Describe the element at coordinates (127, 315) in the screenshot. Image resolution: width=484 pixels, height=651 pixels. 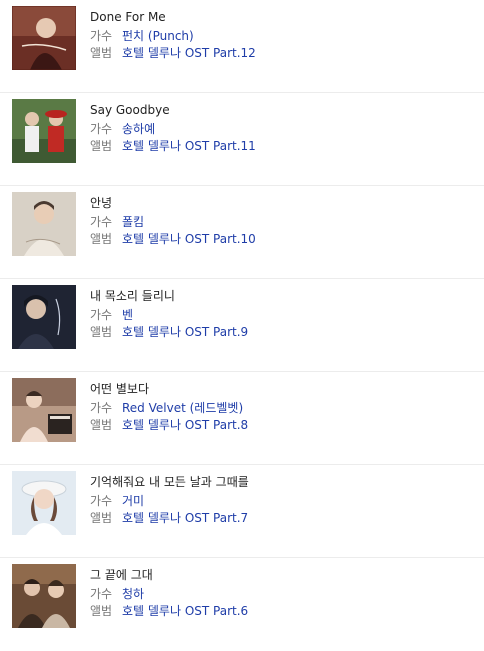
I see `artist-link: 벤` at that location.